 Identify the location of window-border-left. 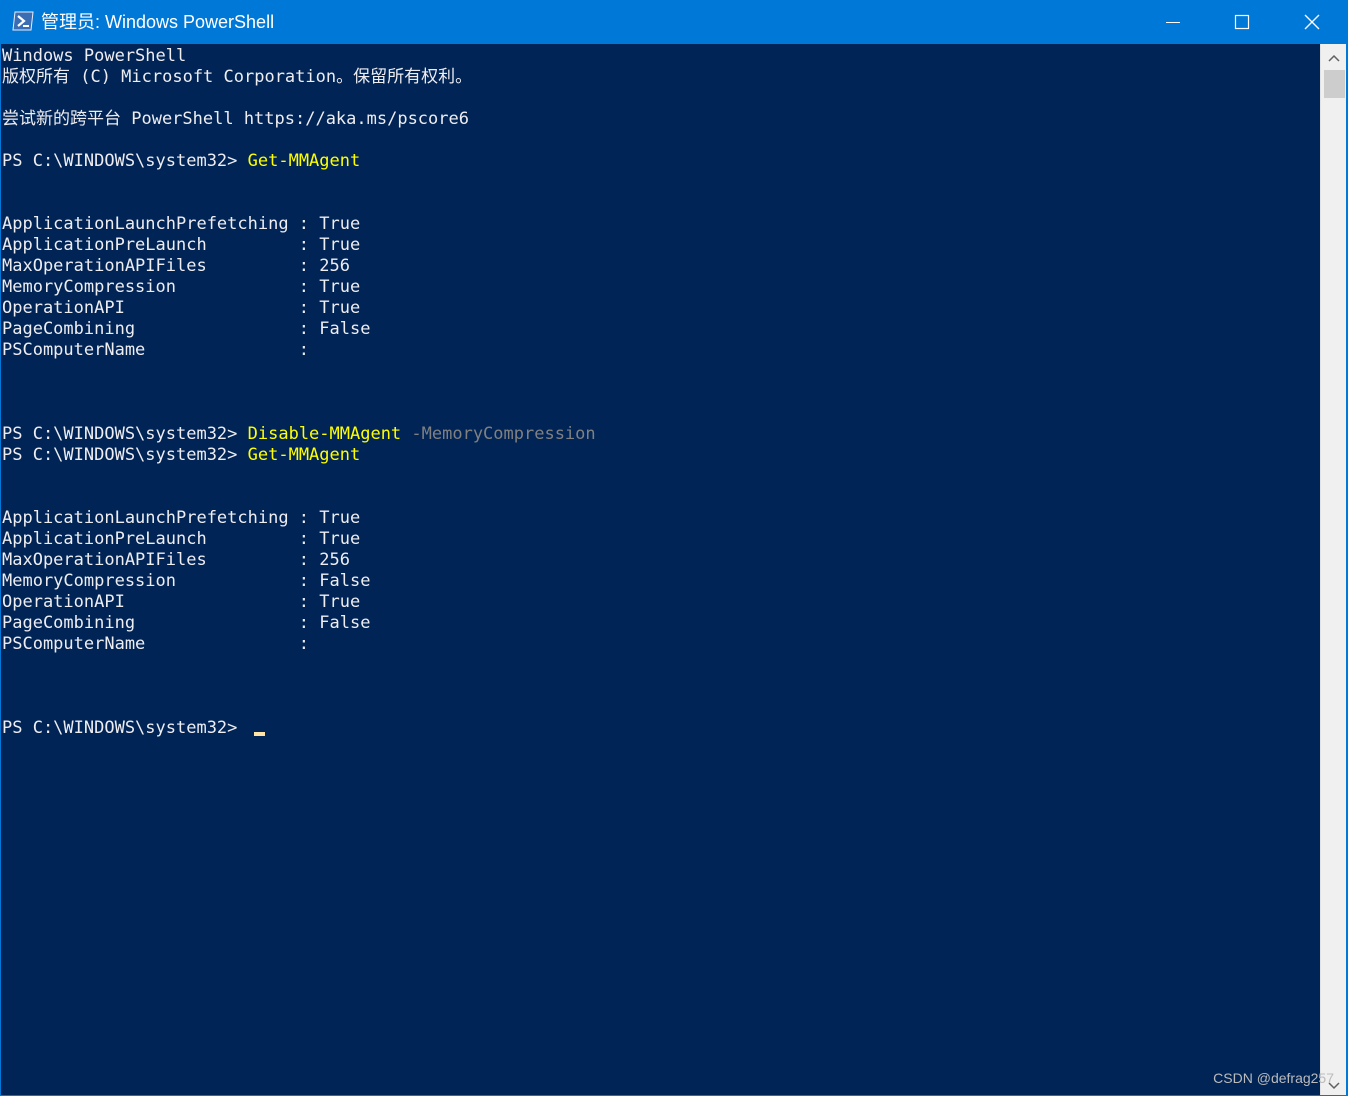
(0, 570).